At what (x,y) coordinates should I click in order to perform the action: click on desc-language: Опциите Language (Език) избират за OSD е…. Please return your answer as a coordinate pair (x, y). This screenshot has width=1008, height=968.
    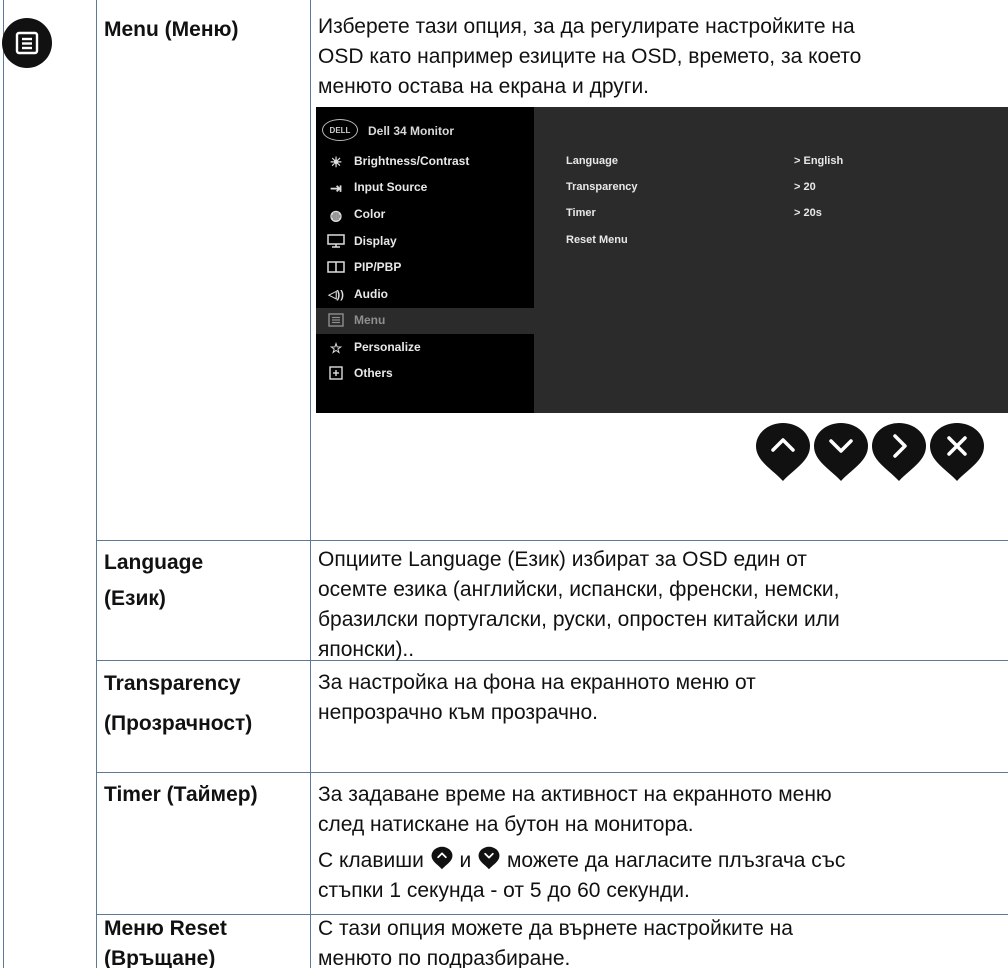
    Looking at the image, I should click on (579, 605).